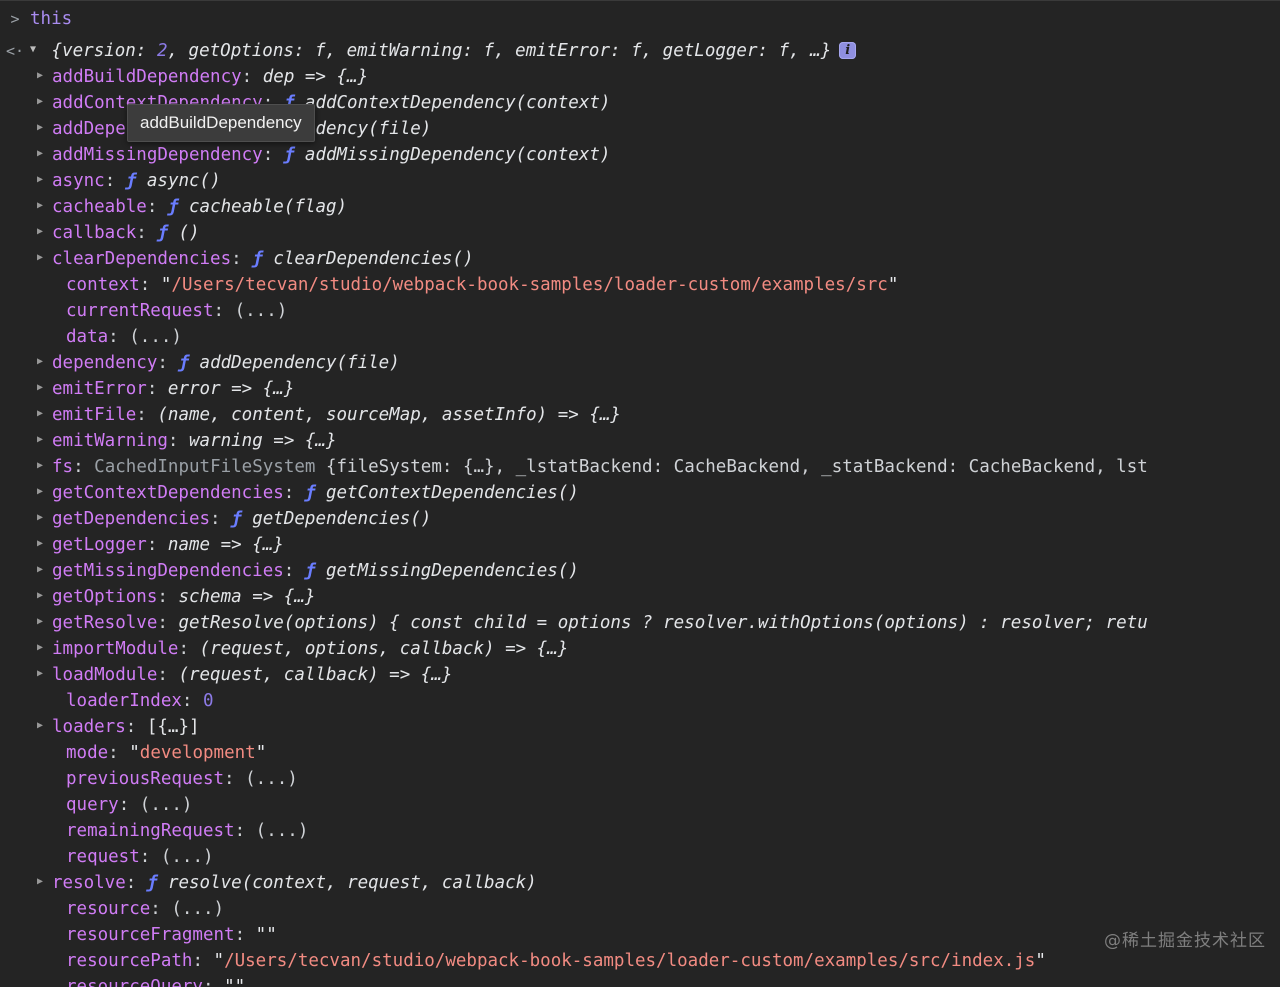  What do you see at coordinates (94, 415) in the screenshot?
I see `property-name: emitFile` at bounding box center [94, 415].